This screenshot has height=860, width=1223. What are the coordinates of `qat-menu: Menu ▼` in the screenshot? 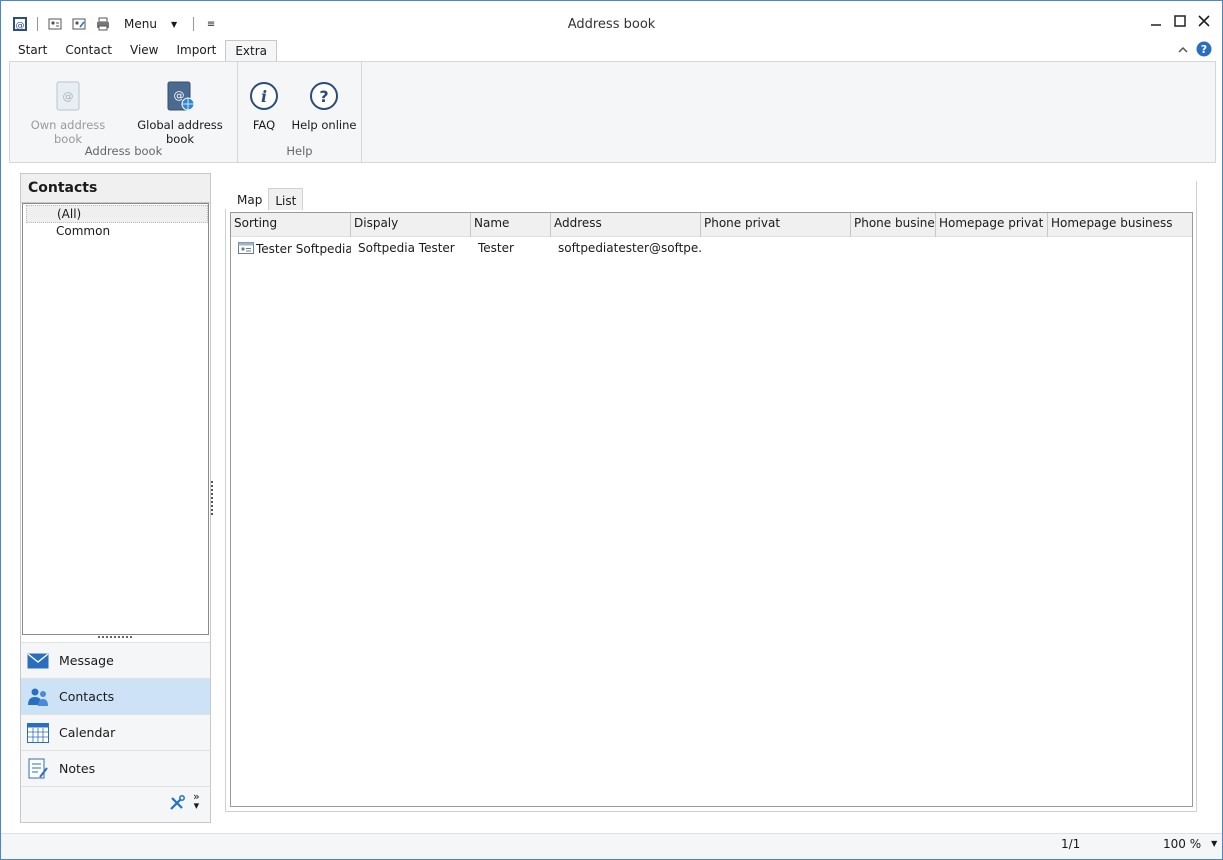 It's located at (150, 24).